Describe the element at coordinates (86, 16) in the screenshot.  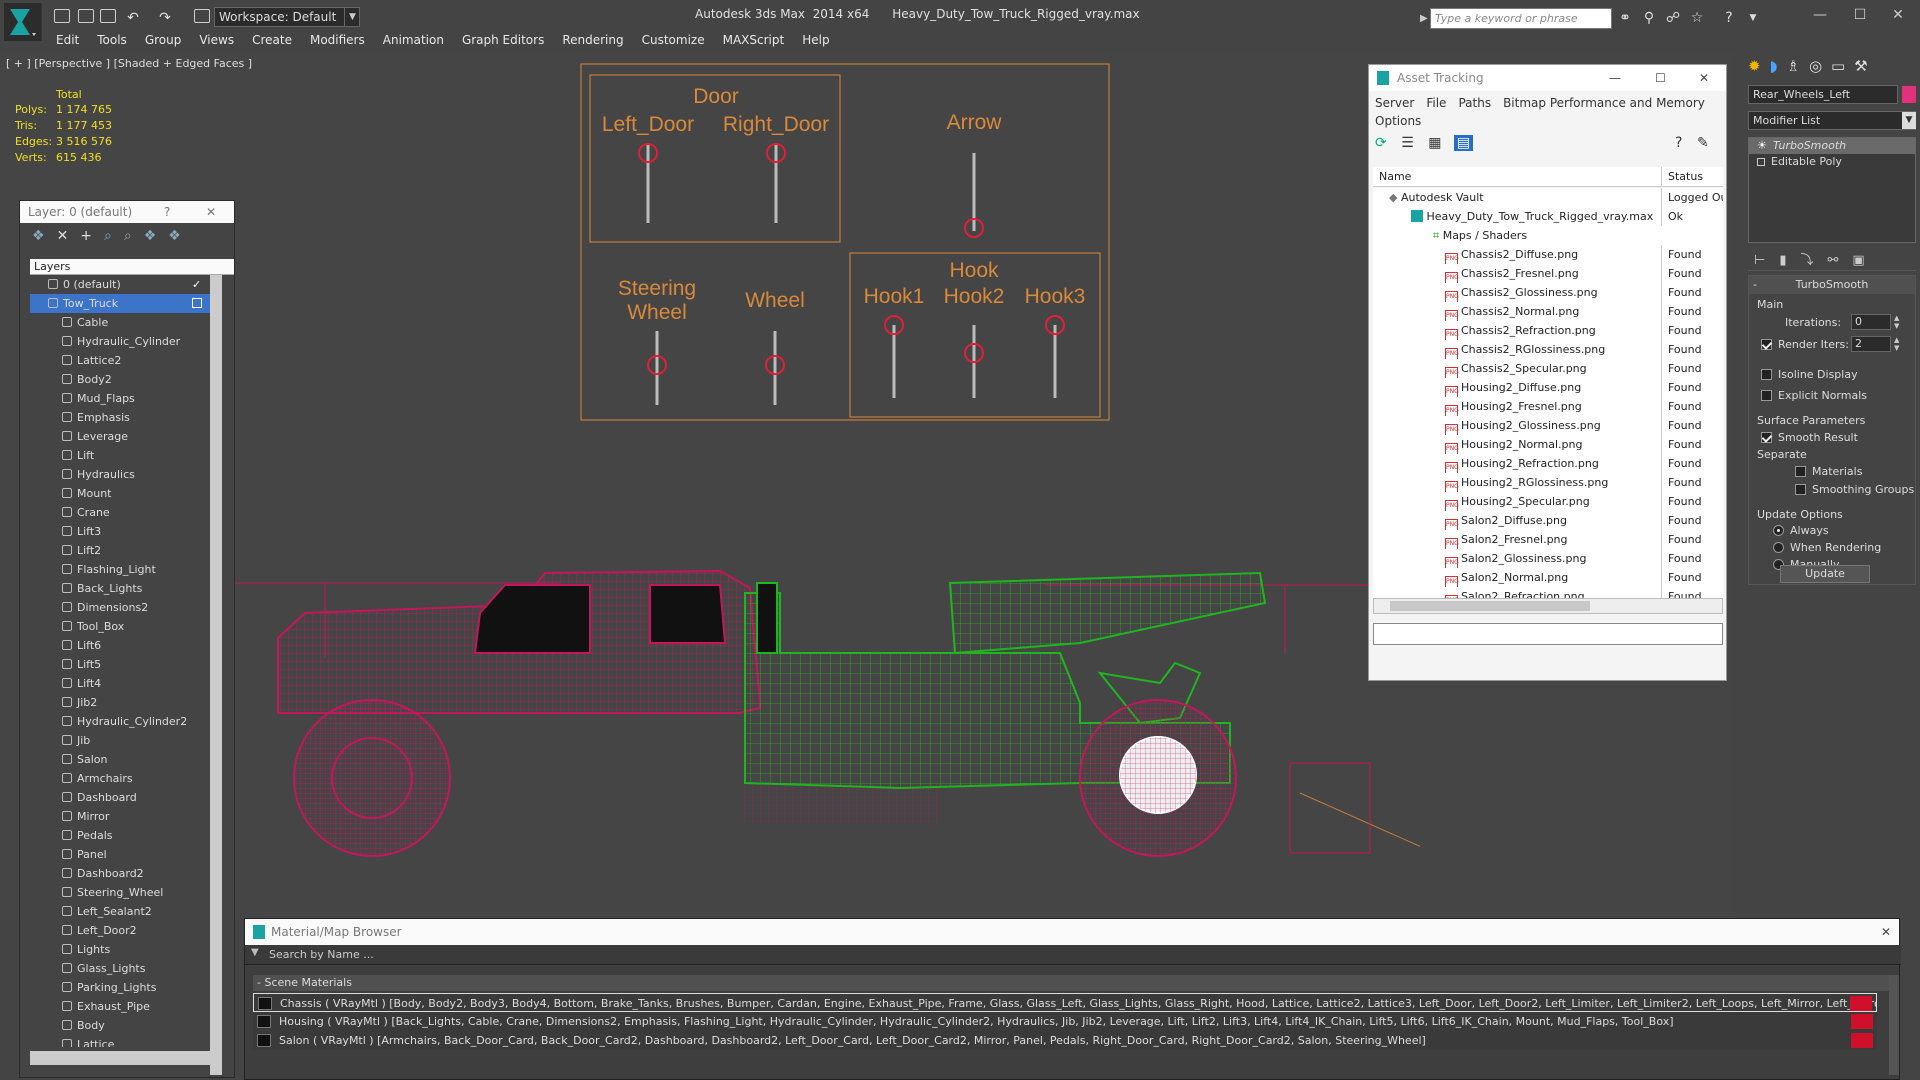
I see `open-file-icon` at that location.